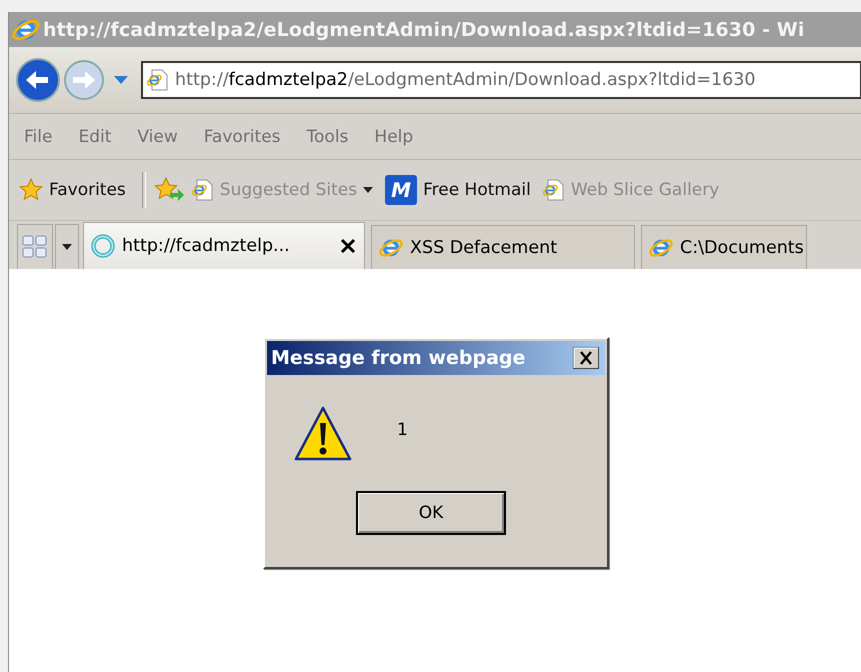  Describe the element at coordinates (368, 190) in the screenshot. I see `caret-icon` at that location.